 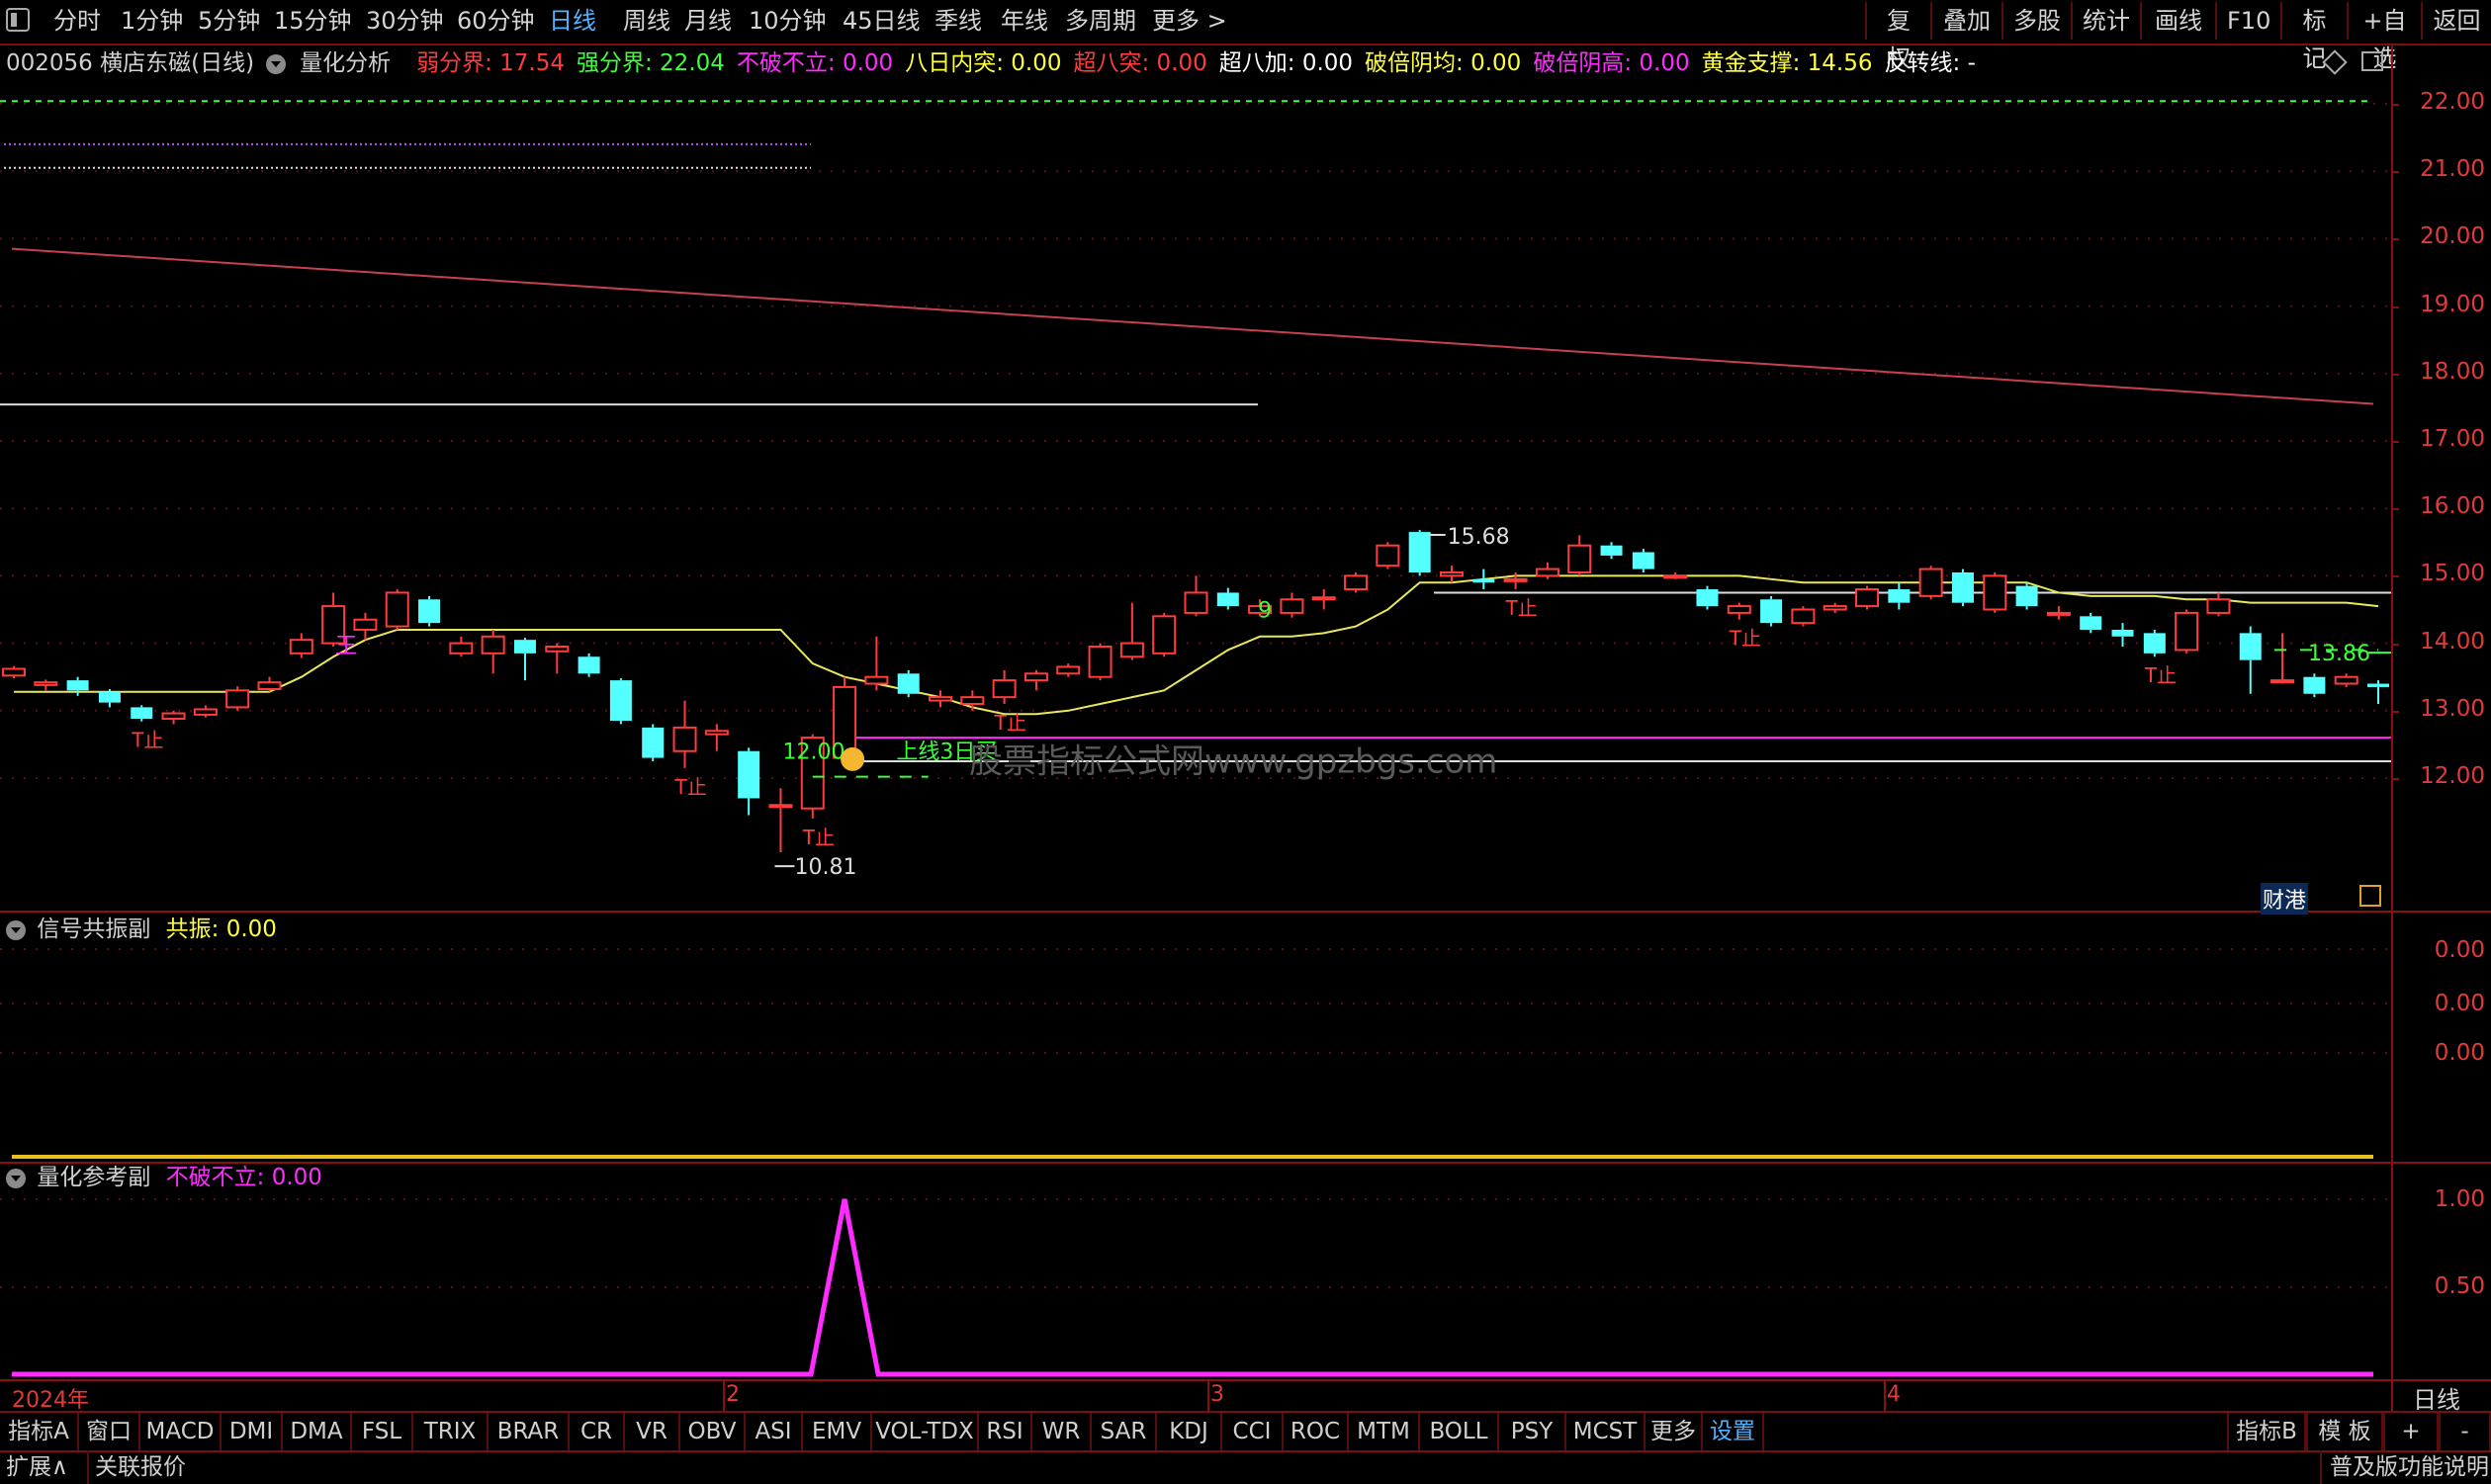 I want to click on indicator-tab-13: VOL-TDX, so click(x=925, y=1431).